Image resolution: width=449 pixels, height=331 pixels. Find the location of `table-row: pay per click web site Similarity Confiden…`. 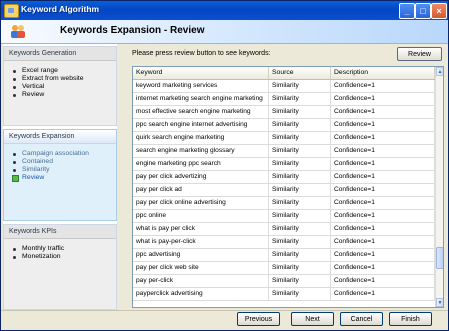

table-row: pay per click web site Similarity Confiden… is located at coordinates (284, 268).